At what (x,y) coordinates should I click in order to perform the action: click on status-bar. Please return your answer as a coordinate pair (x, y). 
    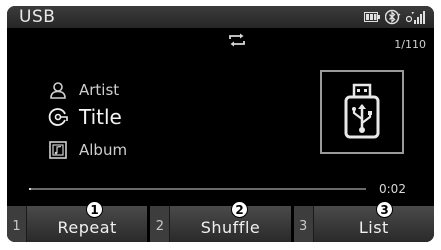
    Looking at the image, I should click on (395, 17).